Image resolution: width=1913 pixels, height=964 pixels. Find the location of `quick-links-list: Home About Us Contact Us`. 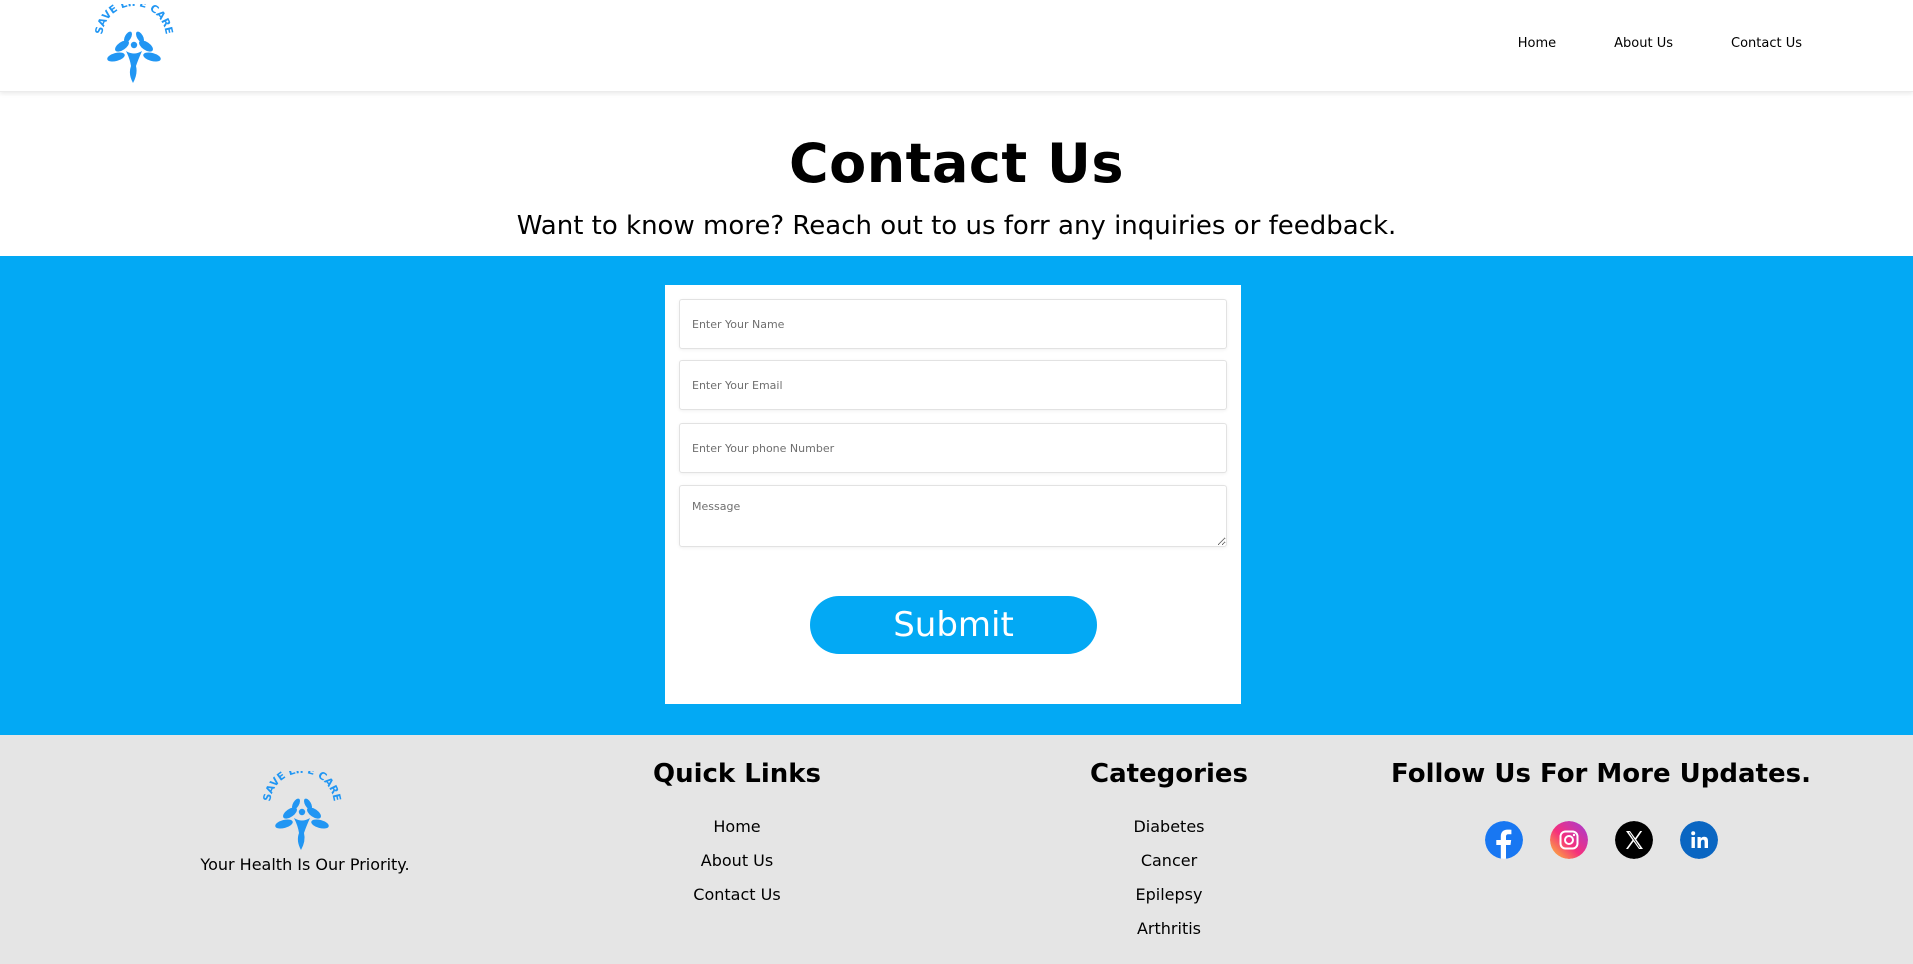

quick-links-list: Home About Us Contact Us is located at coordinates (737, 868).